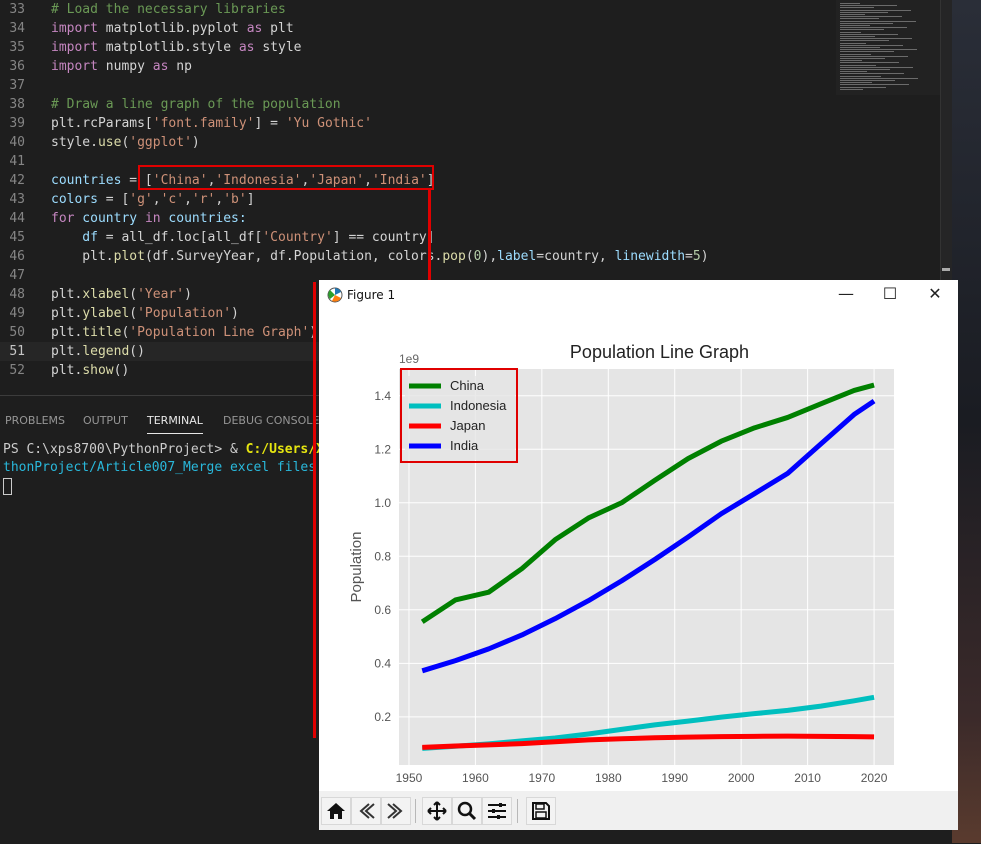 This screenshot has height=844, width=981. I want to click on code-token: countries, so click(86, 180).